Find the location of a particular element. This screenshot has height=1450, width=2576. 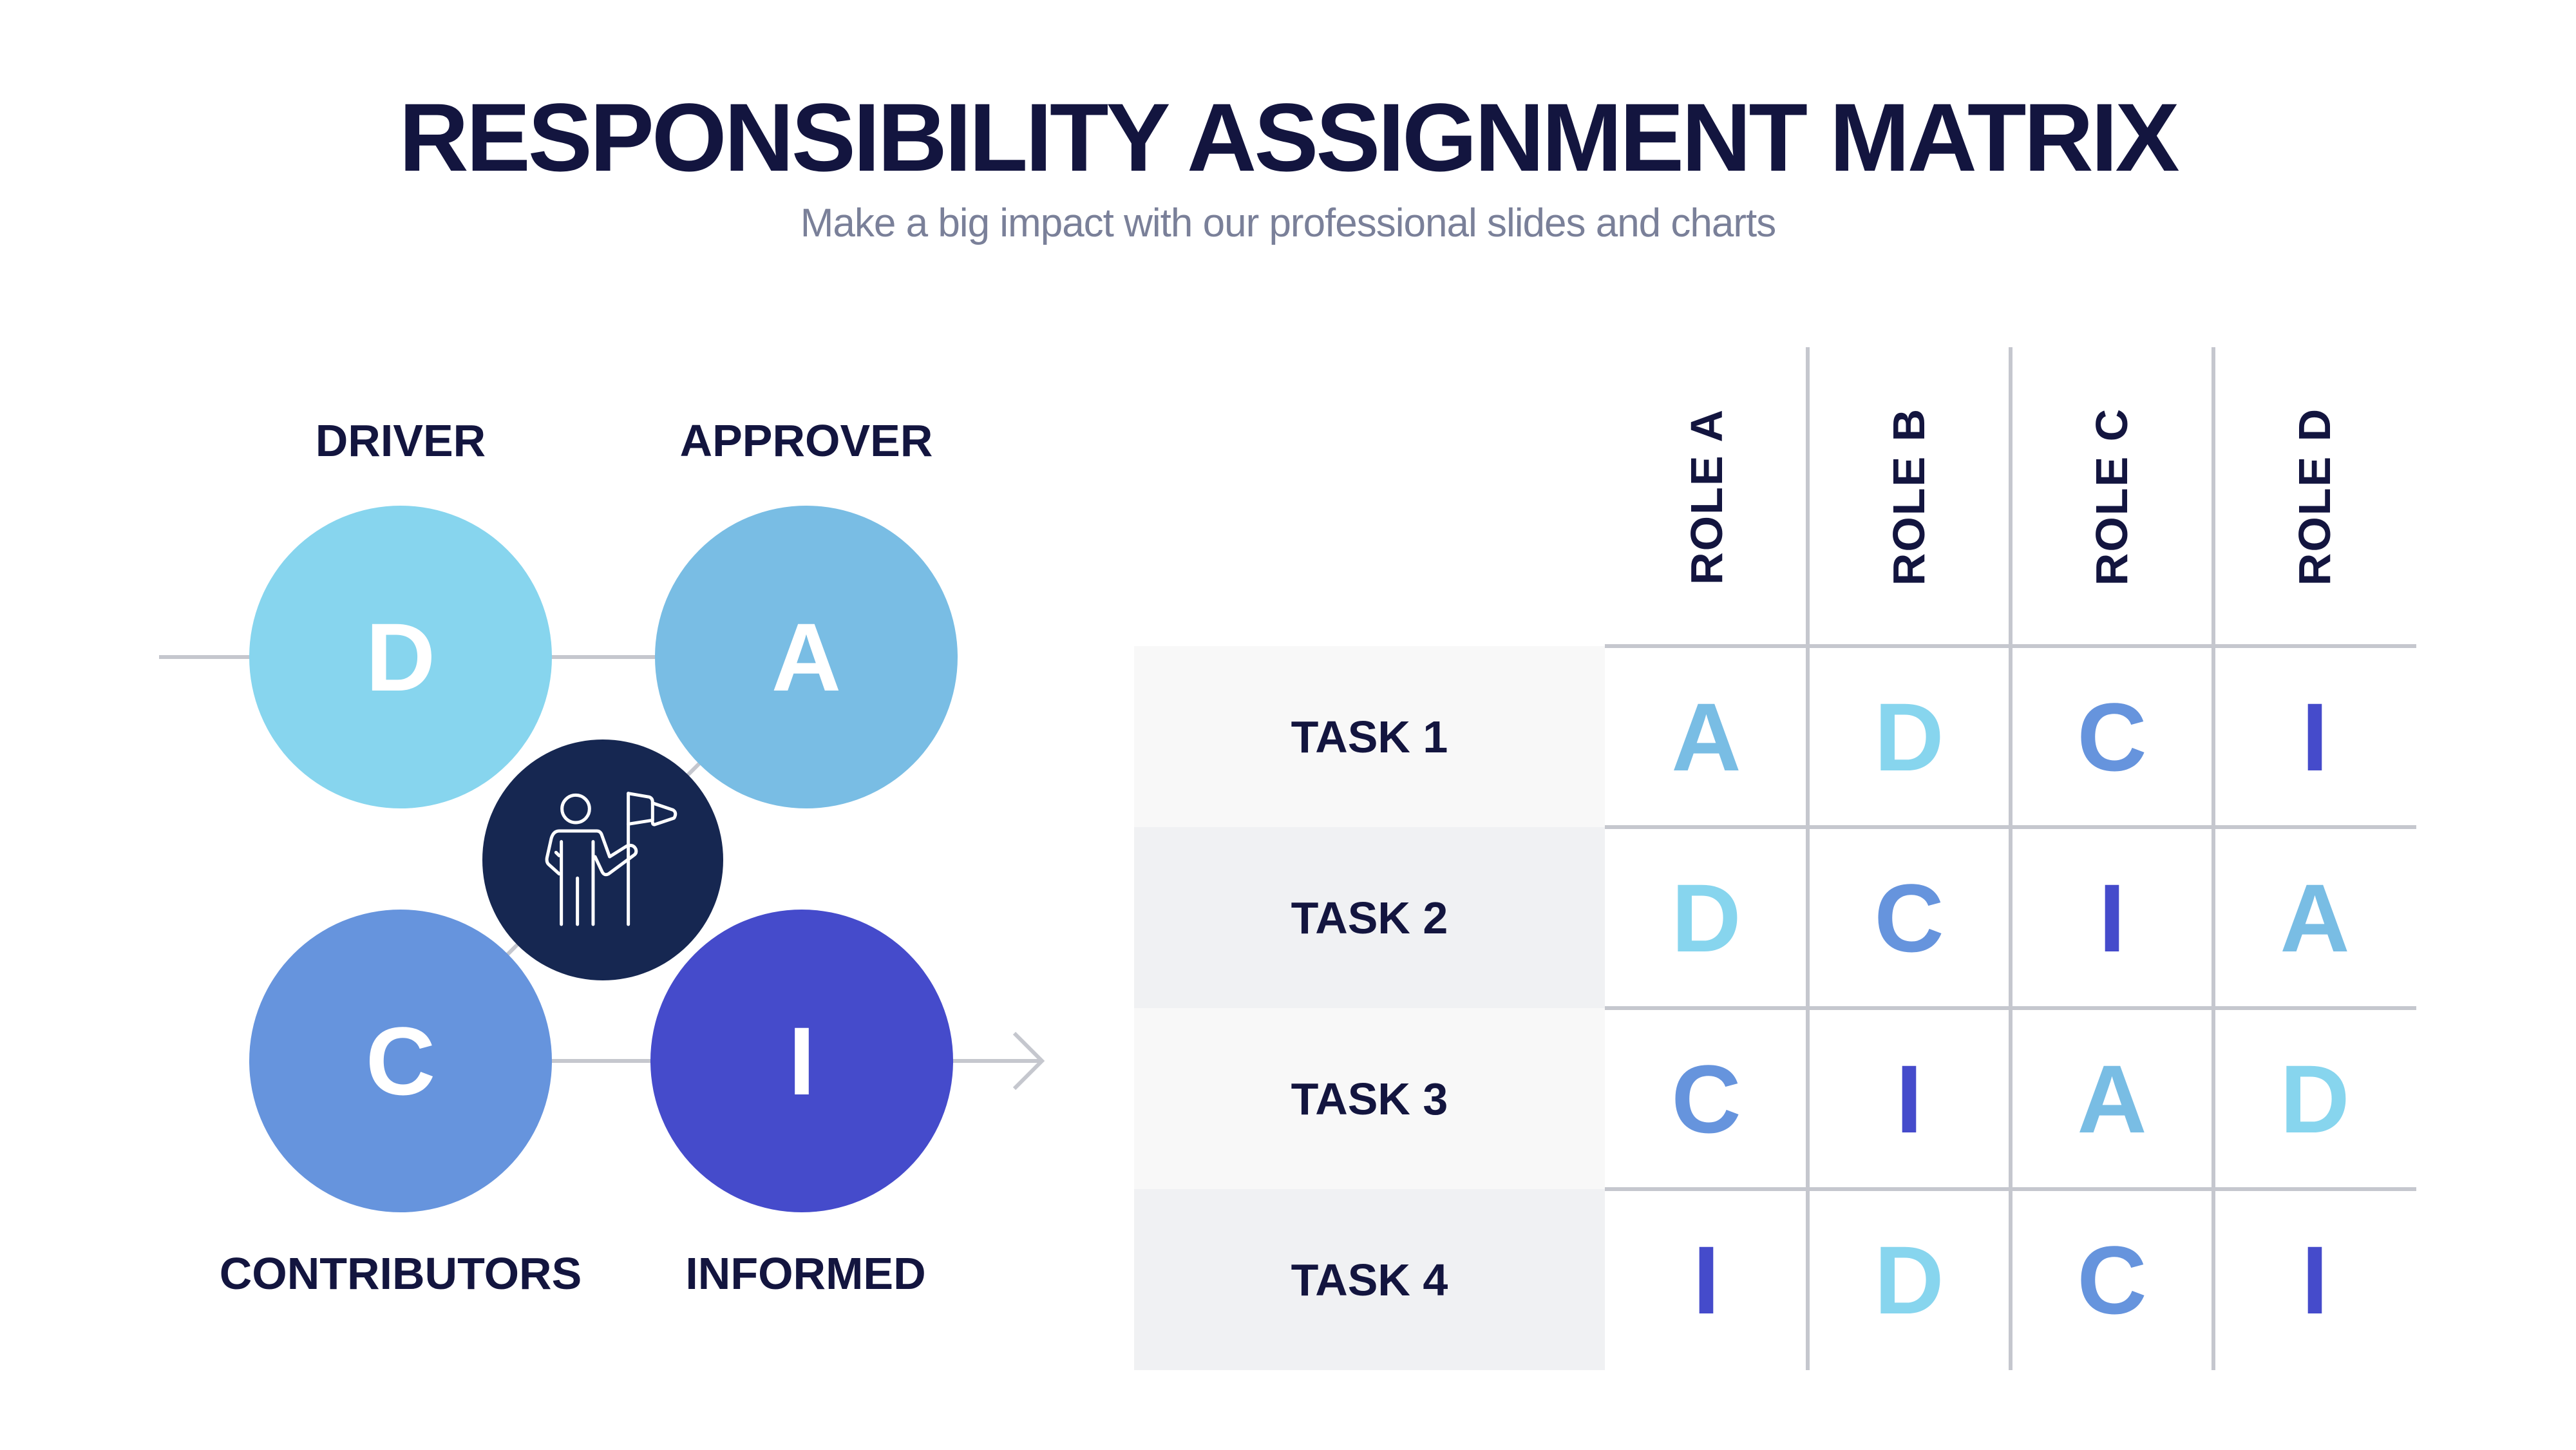

task-label-1: TASK 1 is located at coordinates (1370, 736).